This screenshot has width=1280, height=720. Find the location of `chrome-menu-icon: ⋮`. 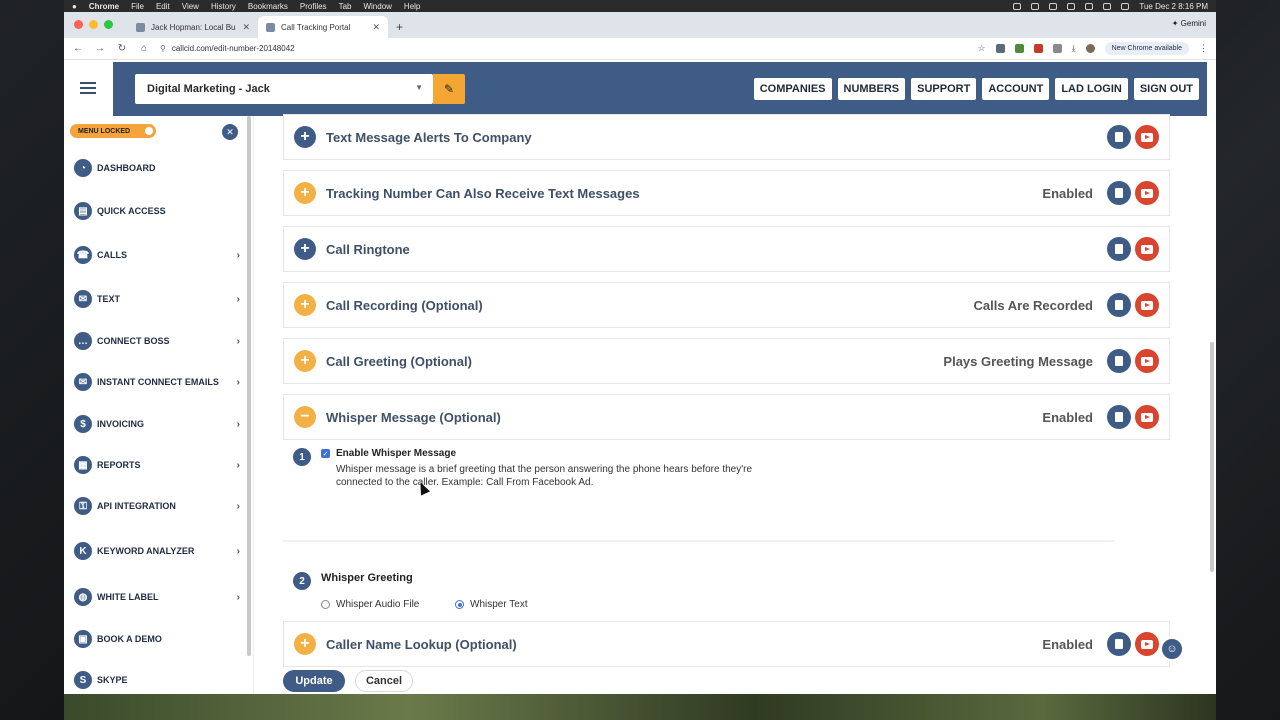

chrome-menu-icon: ⋮ is located at coordinates (1203, 48).